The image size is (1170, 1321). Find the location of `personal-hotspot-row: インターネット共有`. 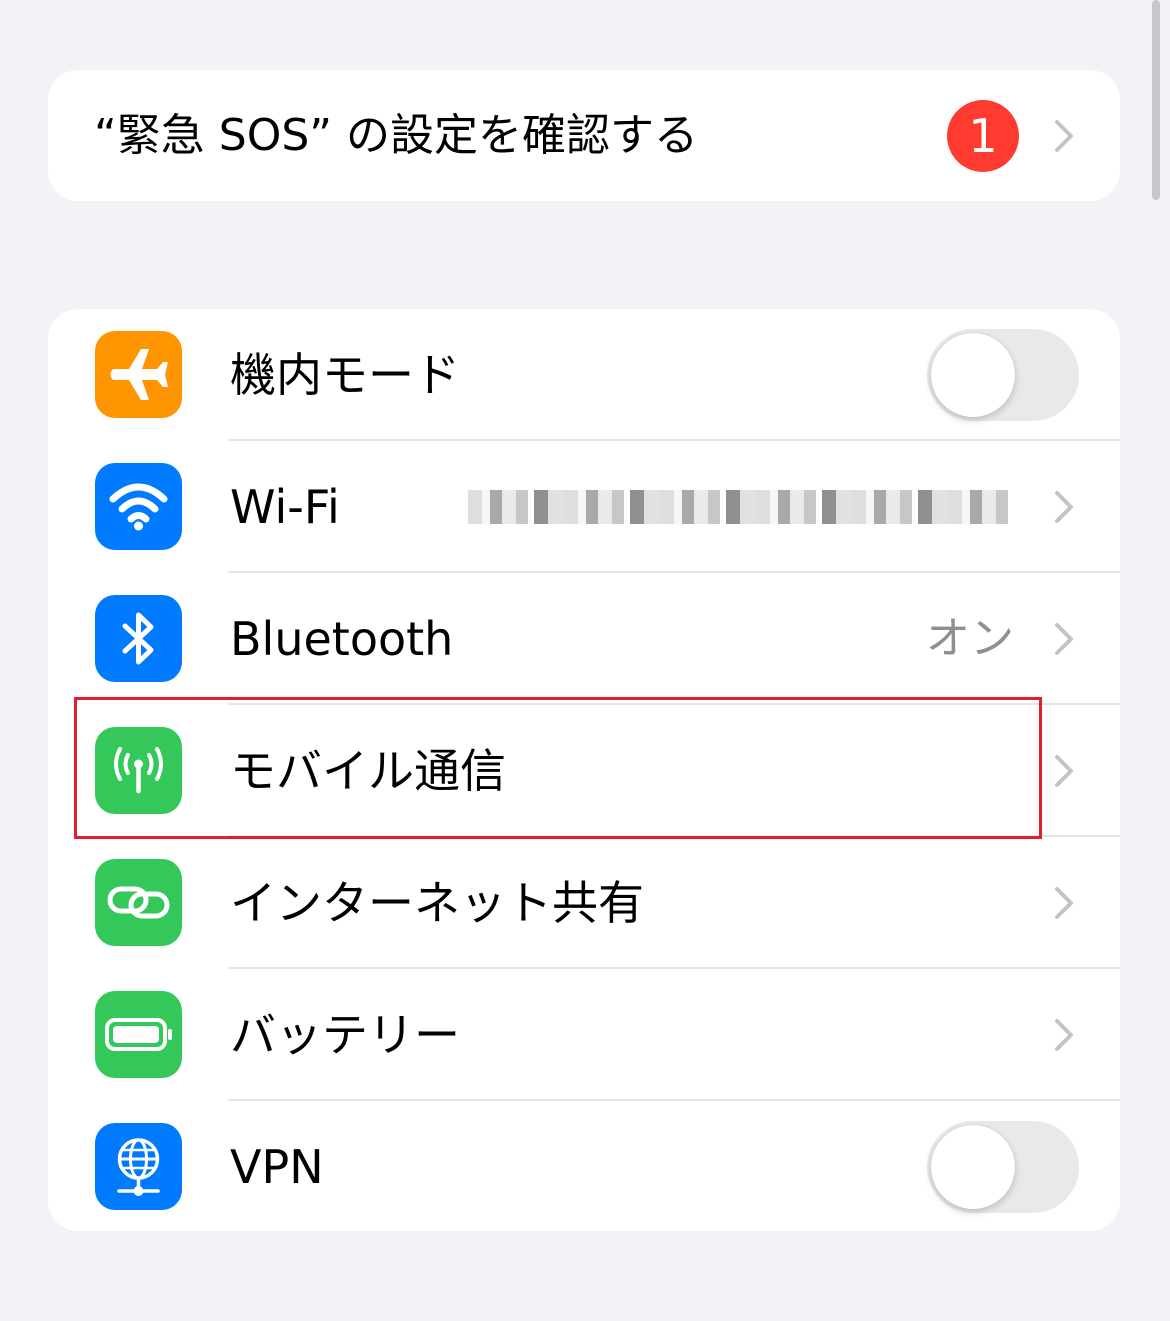

personal-hotspot-row: インターネット共有 is located at coordinates (584, 903).